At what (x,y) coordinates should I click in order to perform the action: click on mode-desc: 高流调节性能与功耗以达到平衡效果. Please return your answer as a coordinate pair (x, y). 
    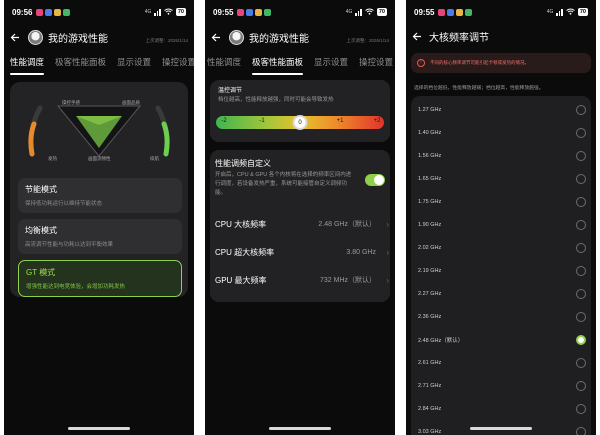
    Looking at the image, I should click on (69, 245).